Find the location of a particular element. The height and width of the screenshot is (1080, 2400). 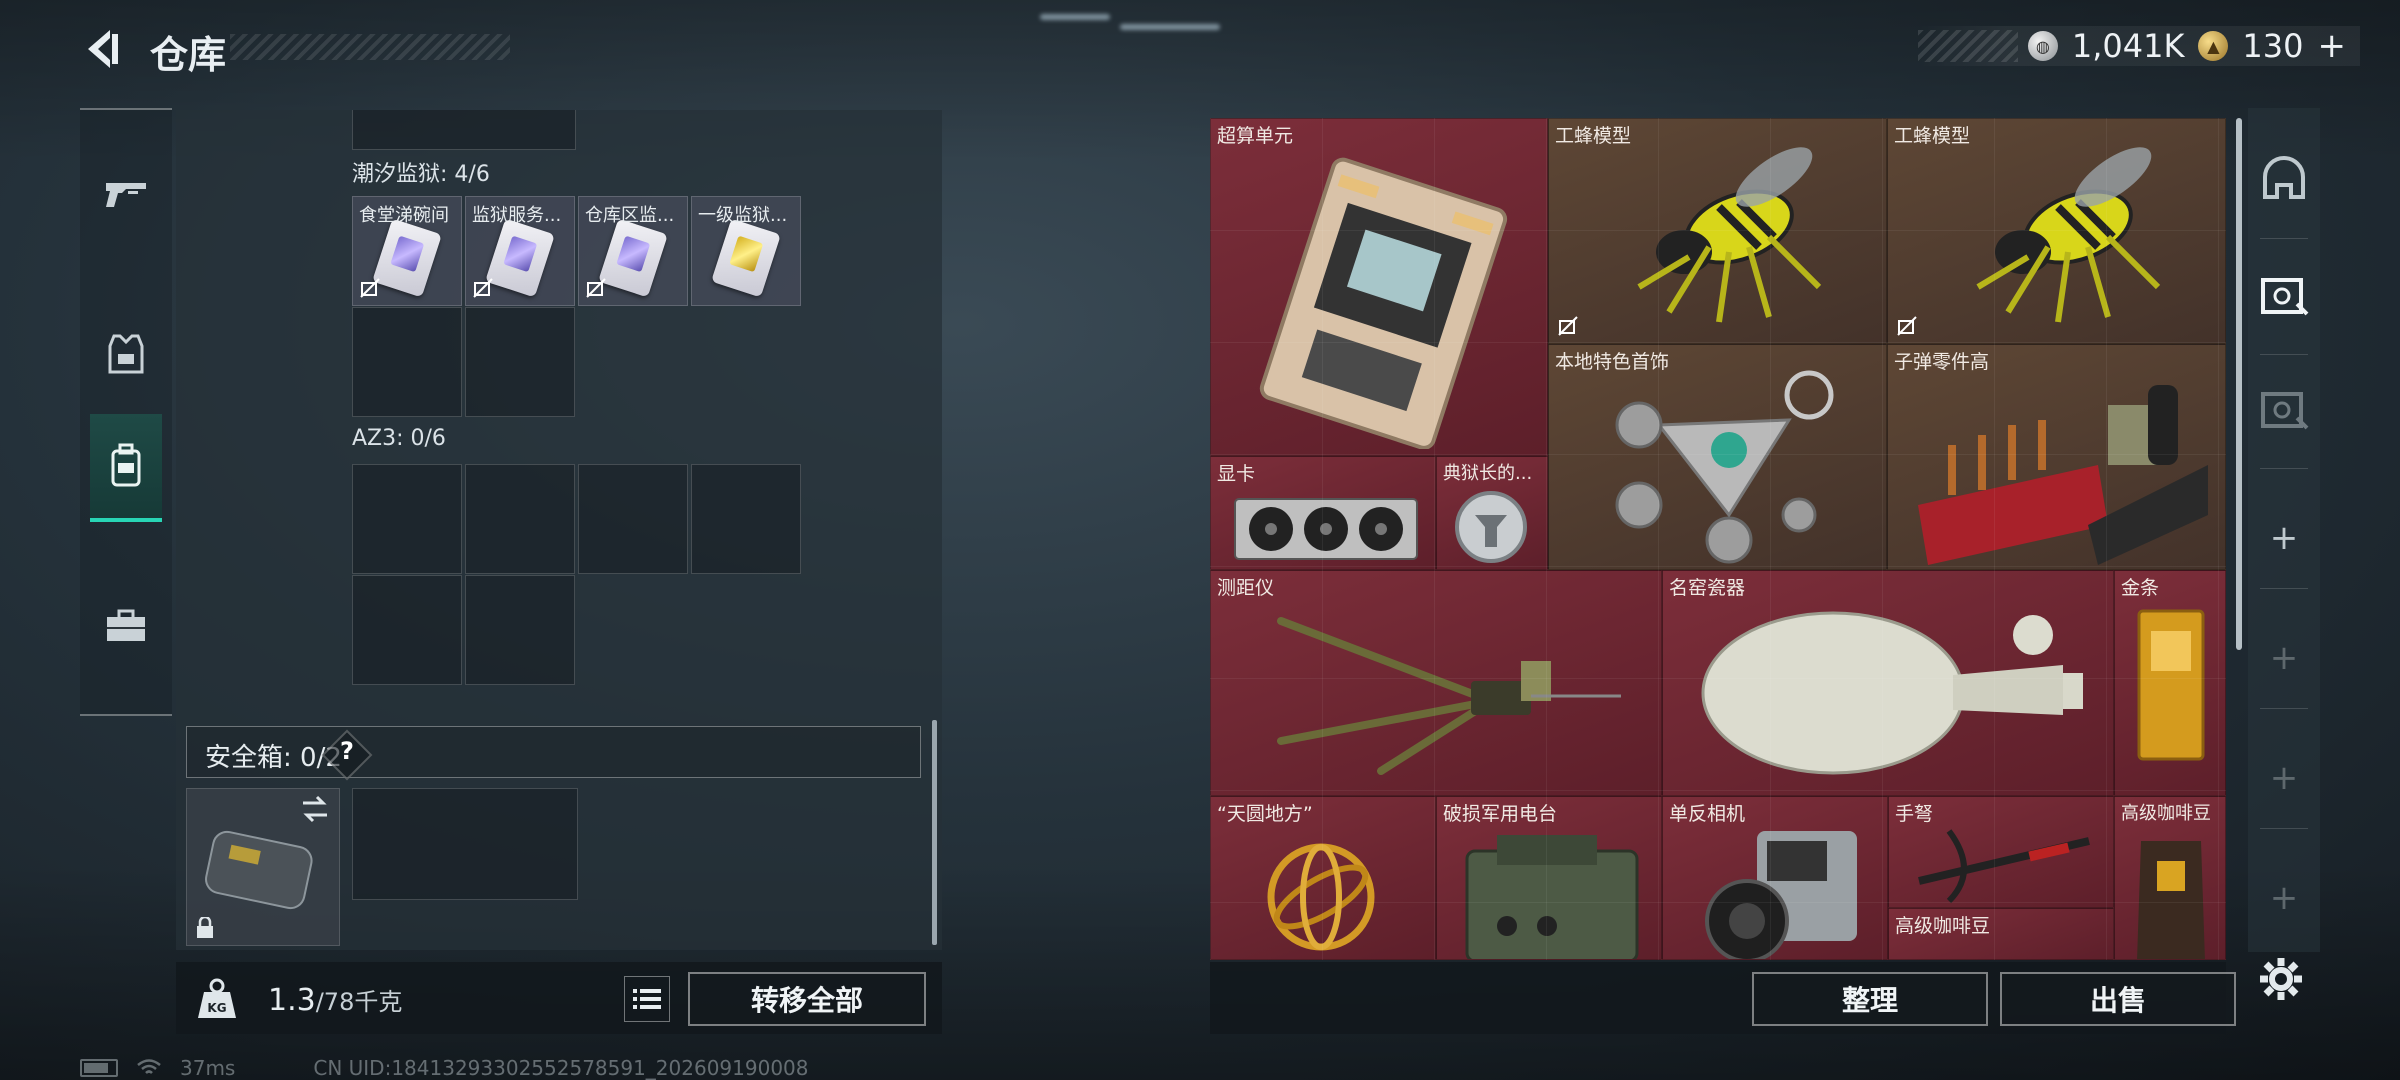

weight-readout: 1.3/78千克 is located at coordinates (335, 1000).